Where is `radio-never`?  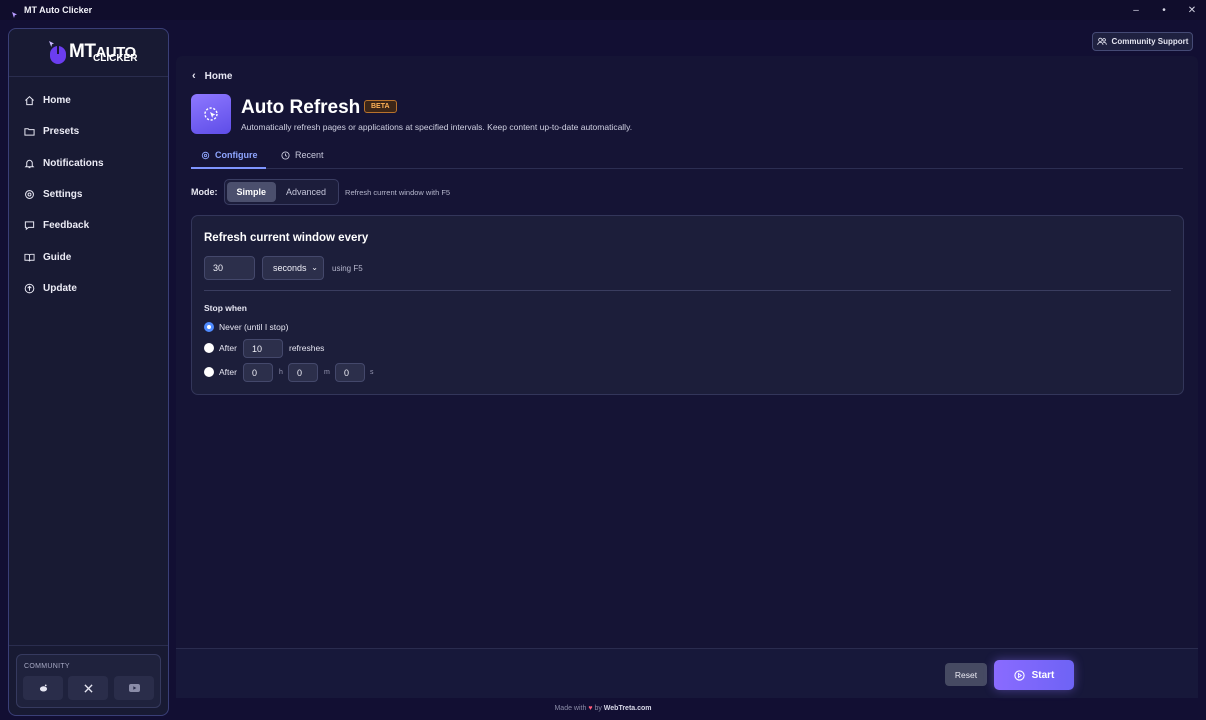 radio-never is located at coordinates (209, 327).